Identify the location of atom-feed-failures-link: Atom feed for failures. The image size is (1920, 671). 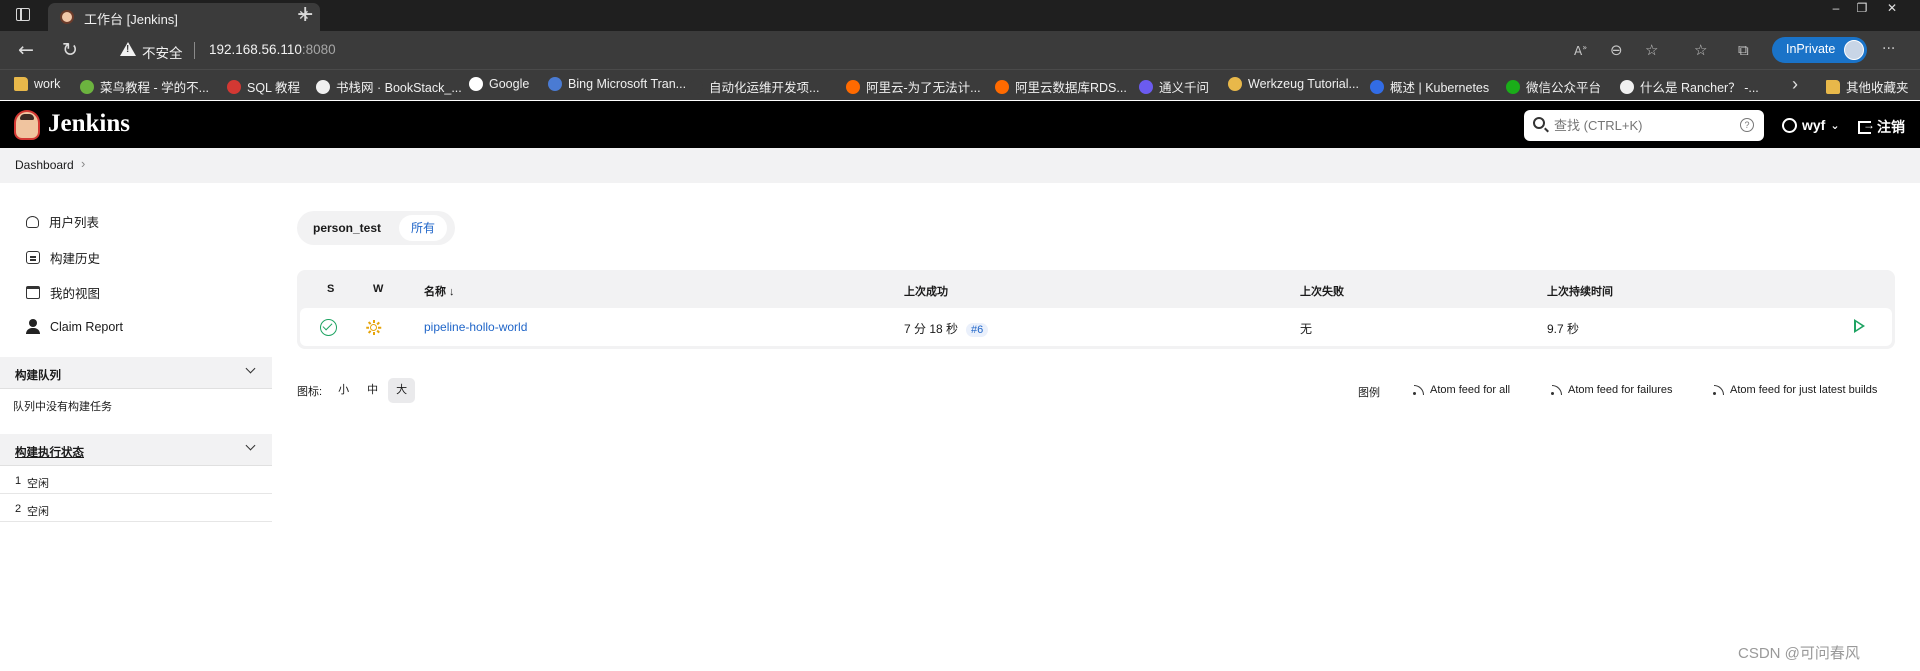
(1612, 390).